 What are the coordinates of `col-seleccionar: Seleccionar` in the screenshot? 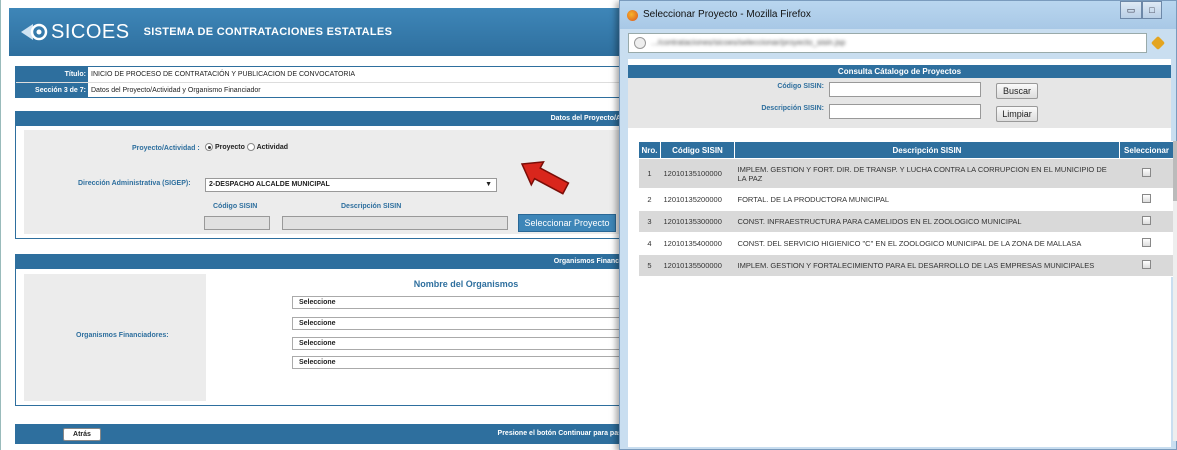 It's located at (1146, 150).